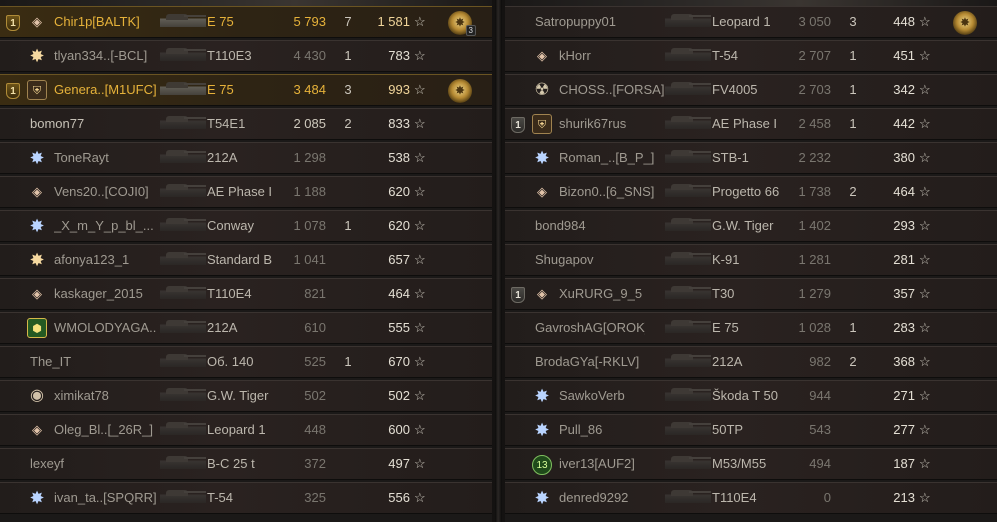 The width and height of the screenshot is (997, 522). What do you see at coordinates (109, 56) in the screenshot?
I see `player-name: tlyan334..[-BCL]` at bounding box center [109, 56].